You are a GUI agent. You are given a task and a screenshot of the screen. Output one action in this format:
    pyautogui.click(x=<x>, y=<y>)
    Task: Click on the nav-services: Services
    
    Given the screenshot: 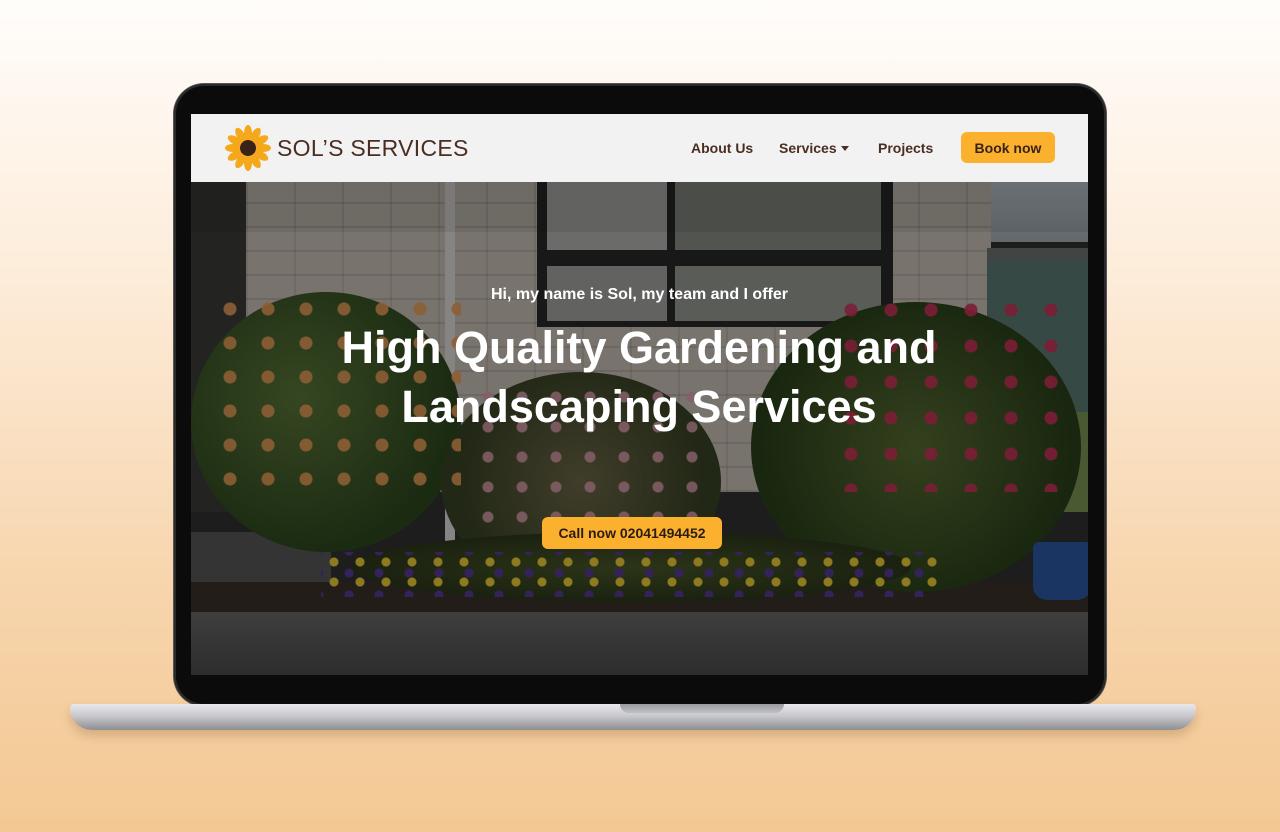 What is the action you would take?
    pyautogui.click(x=808, y=148)
    